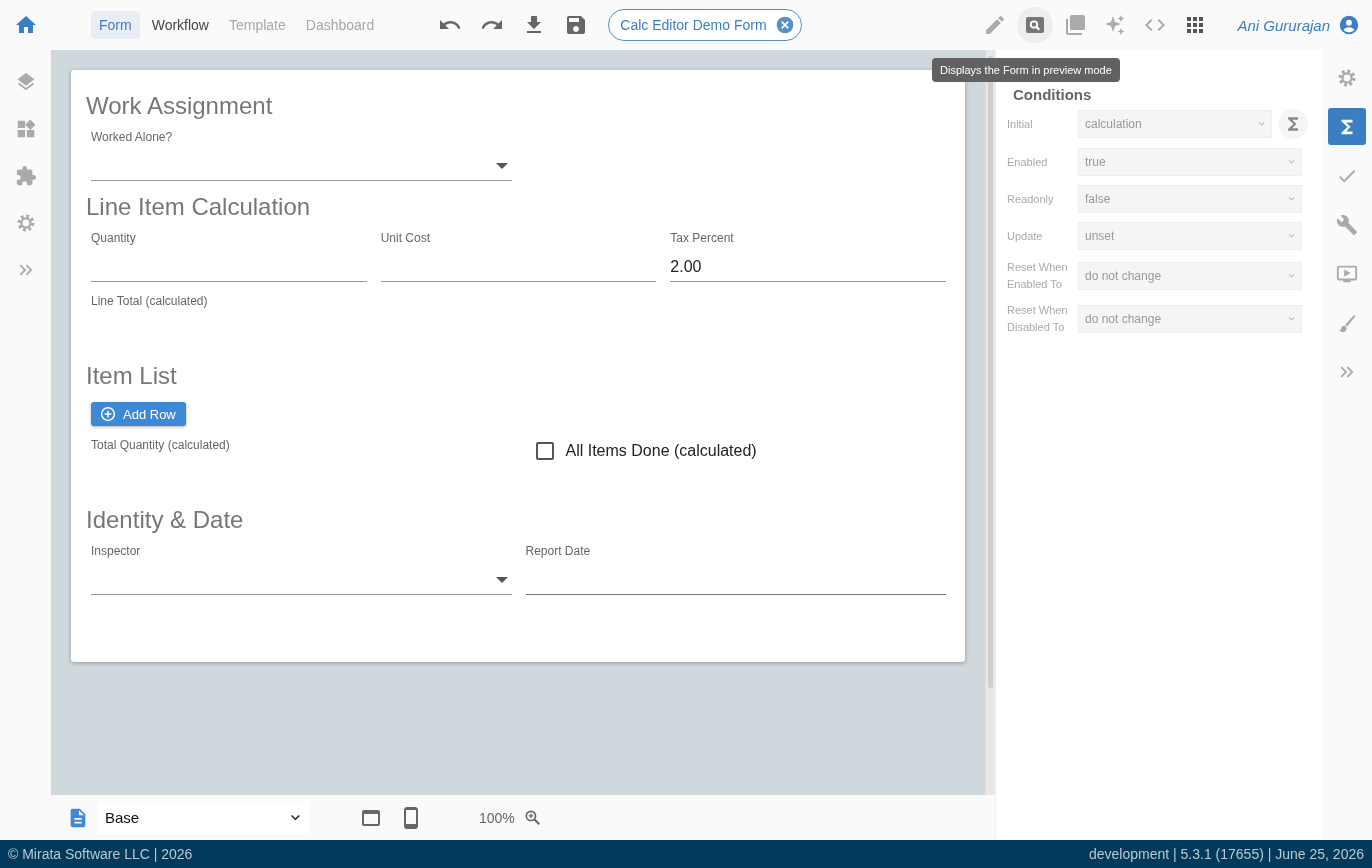 Image resolution: width=1372 pixels, height=868 pixels. I want to click on form-chip: Calc Editor Demo Form, so click(705, 25).